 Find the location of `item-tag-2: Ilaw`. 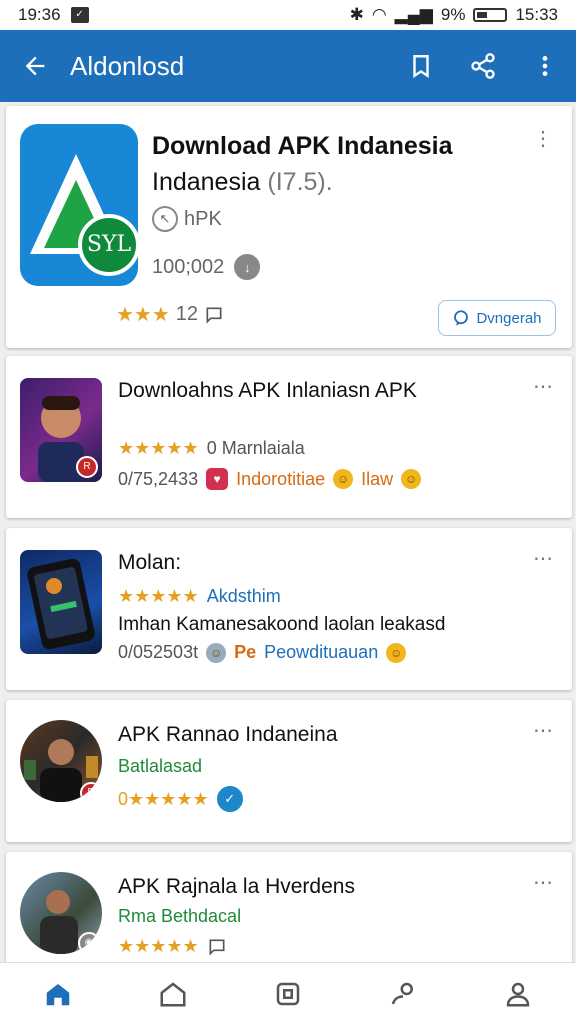

item-tag-2: Ilaw is located at coordinates (377, 478).